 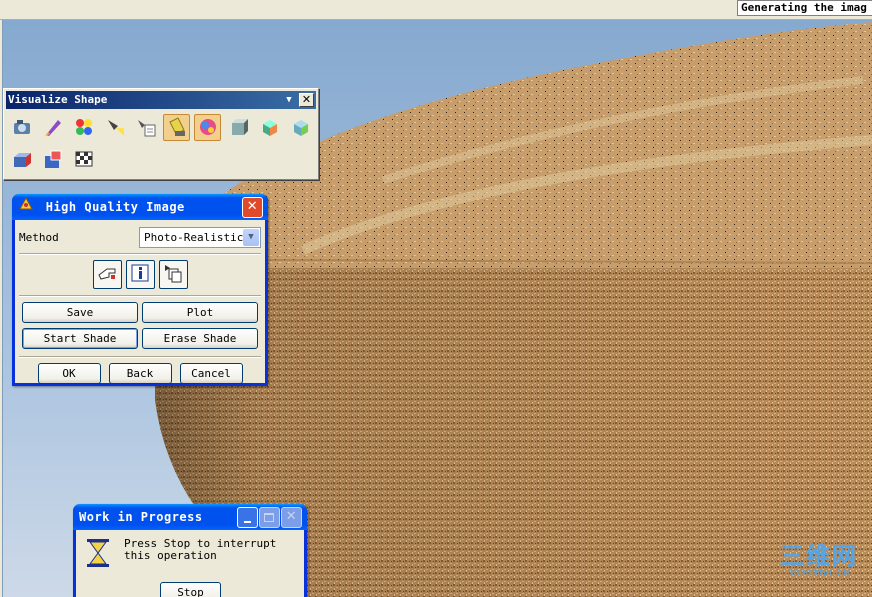 I want to click on hq-dialog-titlebar: High Quality Image ✕, so click(x=140, y=207).